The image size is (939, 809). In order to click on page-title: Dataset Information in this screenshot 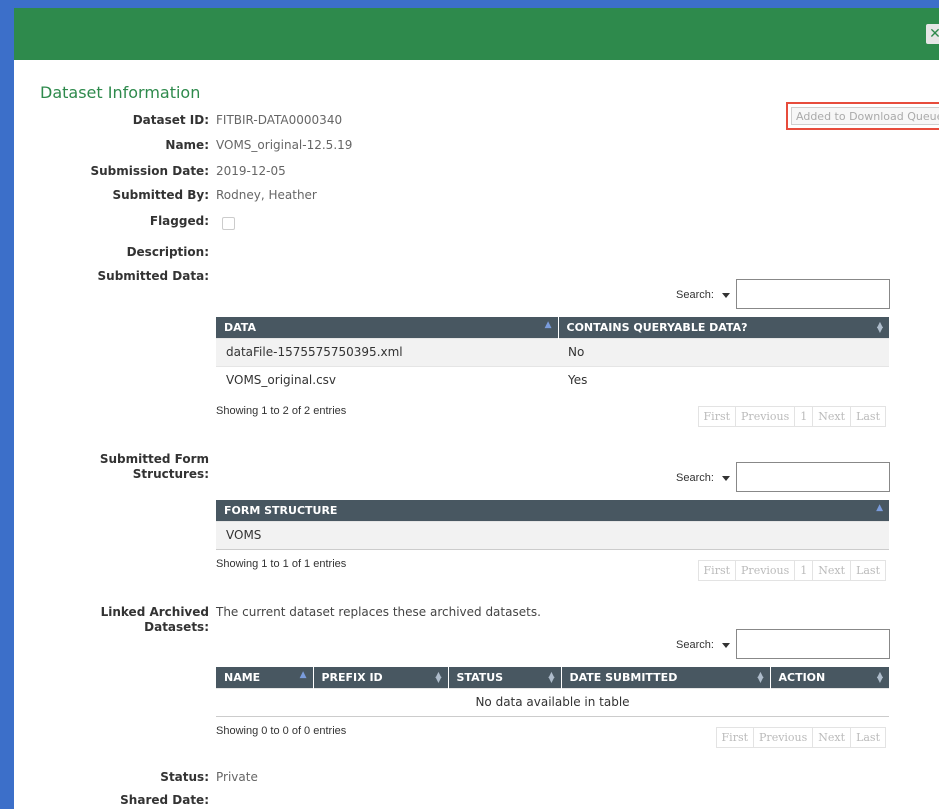, I will do `click(120, 92)`.